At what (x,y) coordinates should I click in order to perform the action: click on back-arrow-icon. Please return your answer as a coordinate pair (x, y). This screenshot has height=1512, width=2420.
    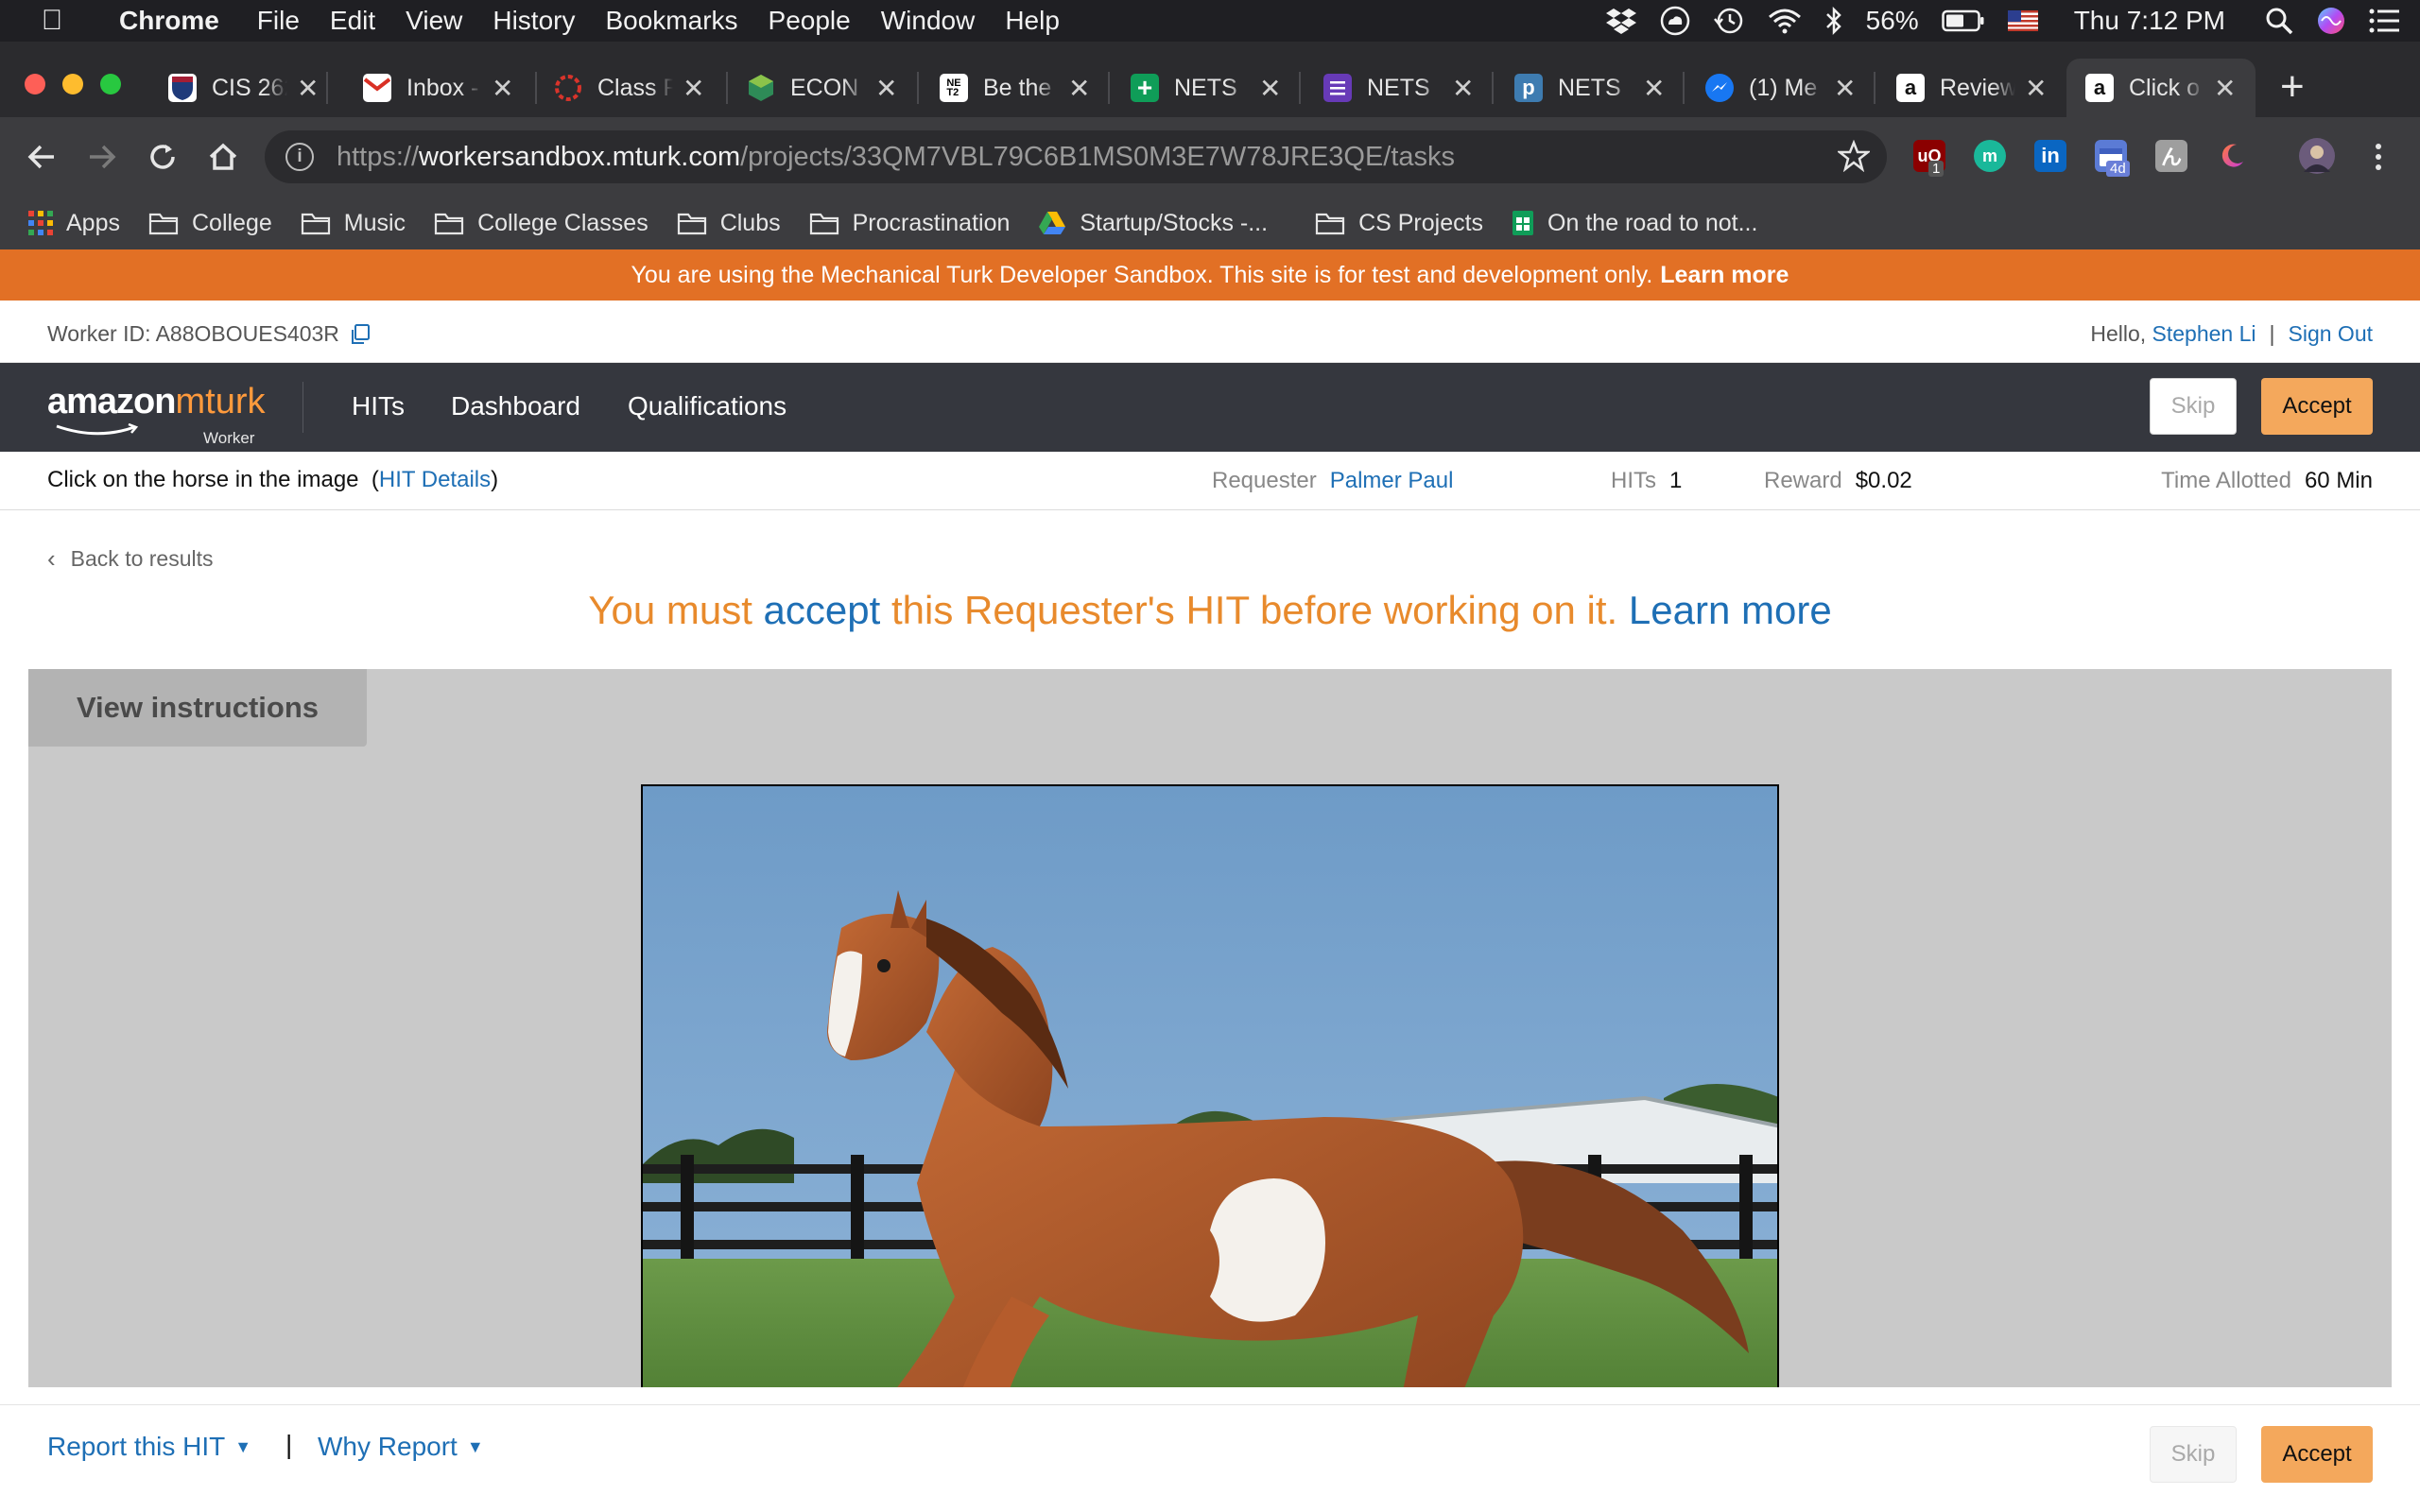
    Looking at the image, I should click on (41, 157).